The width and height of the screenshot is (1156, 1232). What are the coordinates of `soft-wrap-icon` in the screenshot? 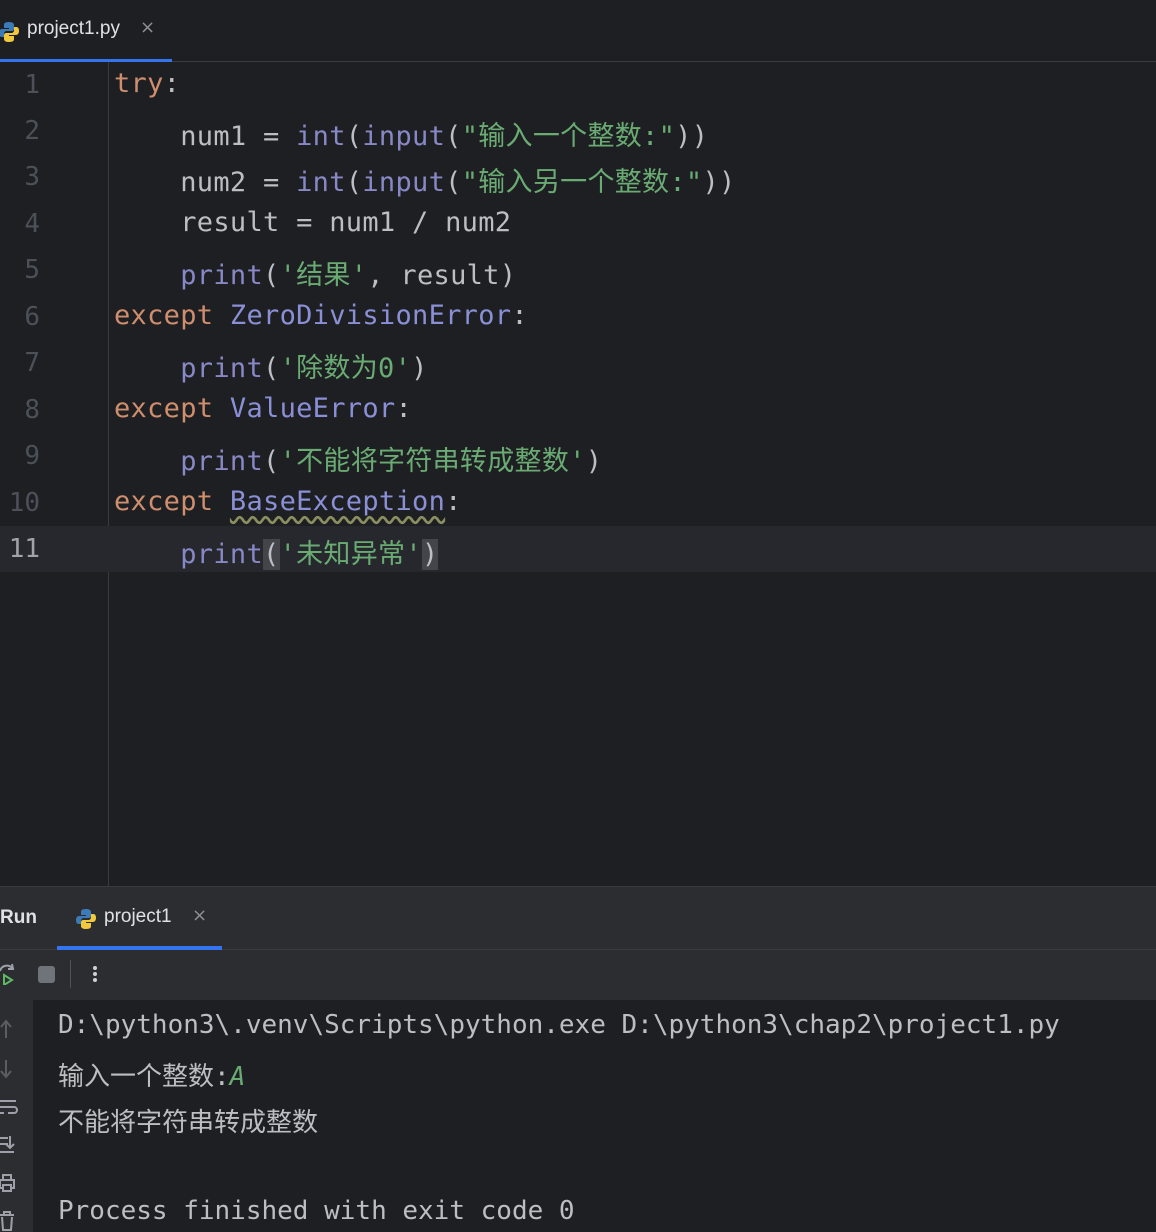 It's located at (11, 1107).